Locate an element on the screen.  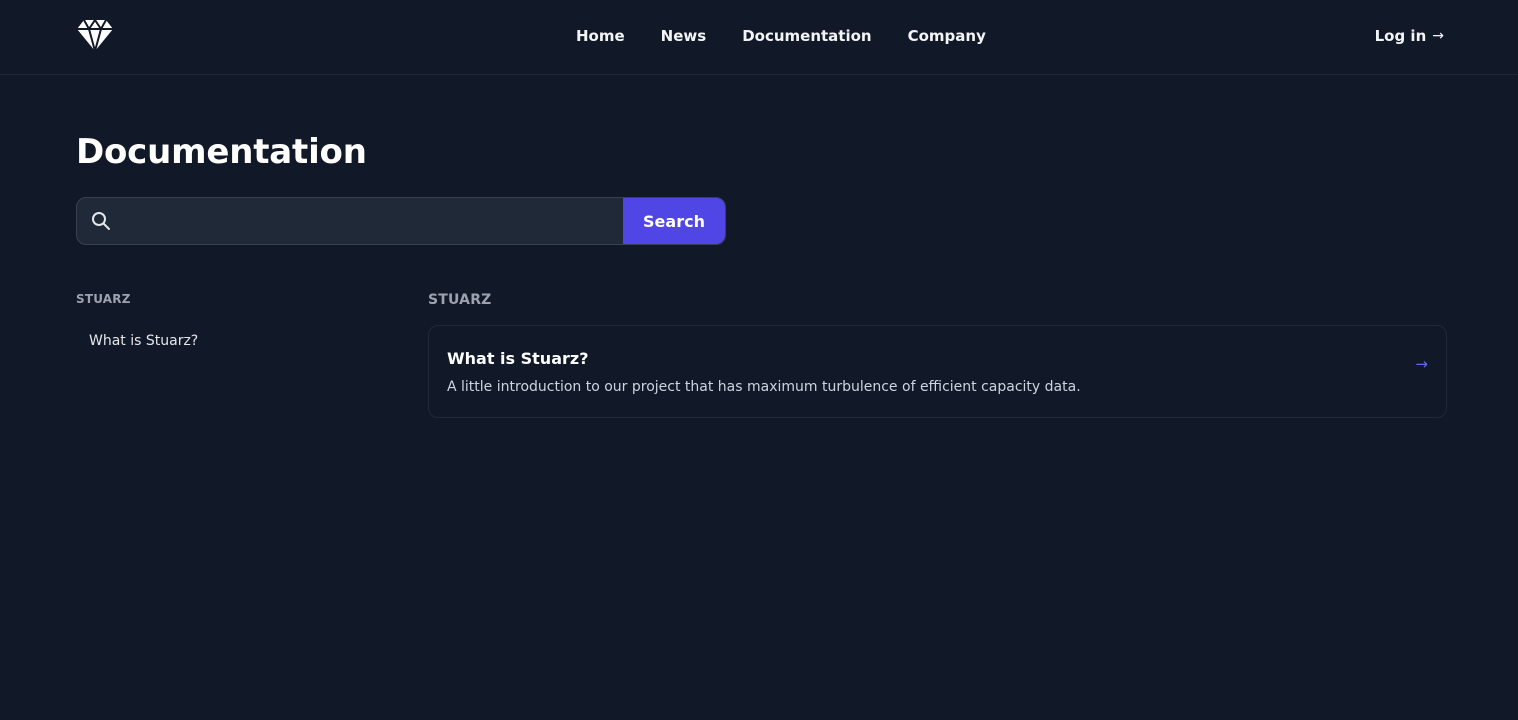
nav-documentation: Documentation is located at coordinates (806, 36).